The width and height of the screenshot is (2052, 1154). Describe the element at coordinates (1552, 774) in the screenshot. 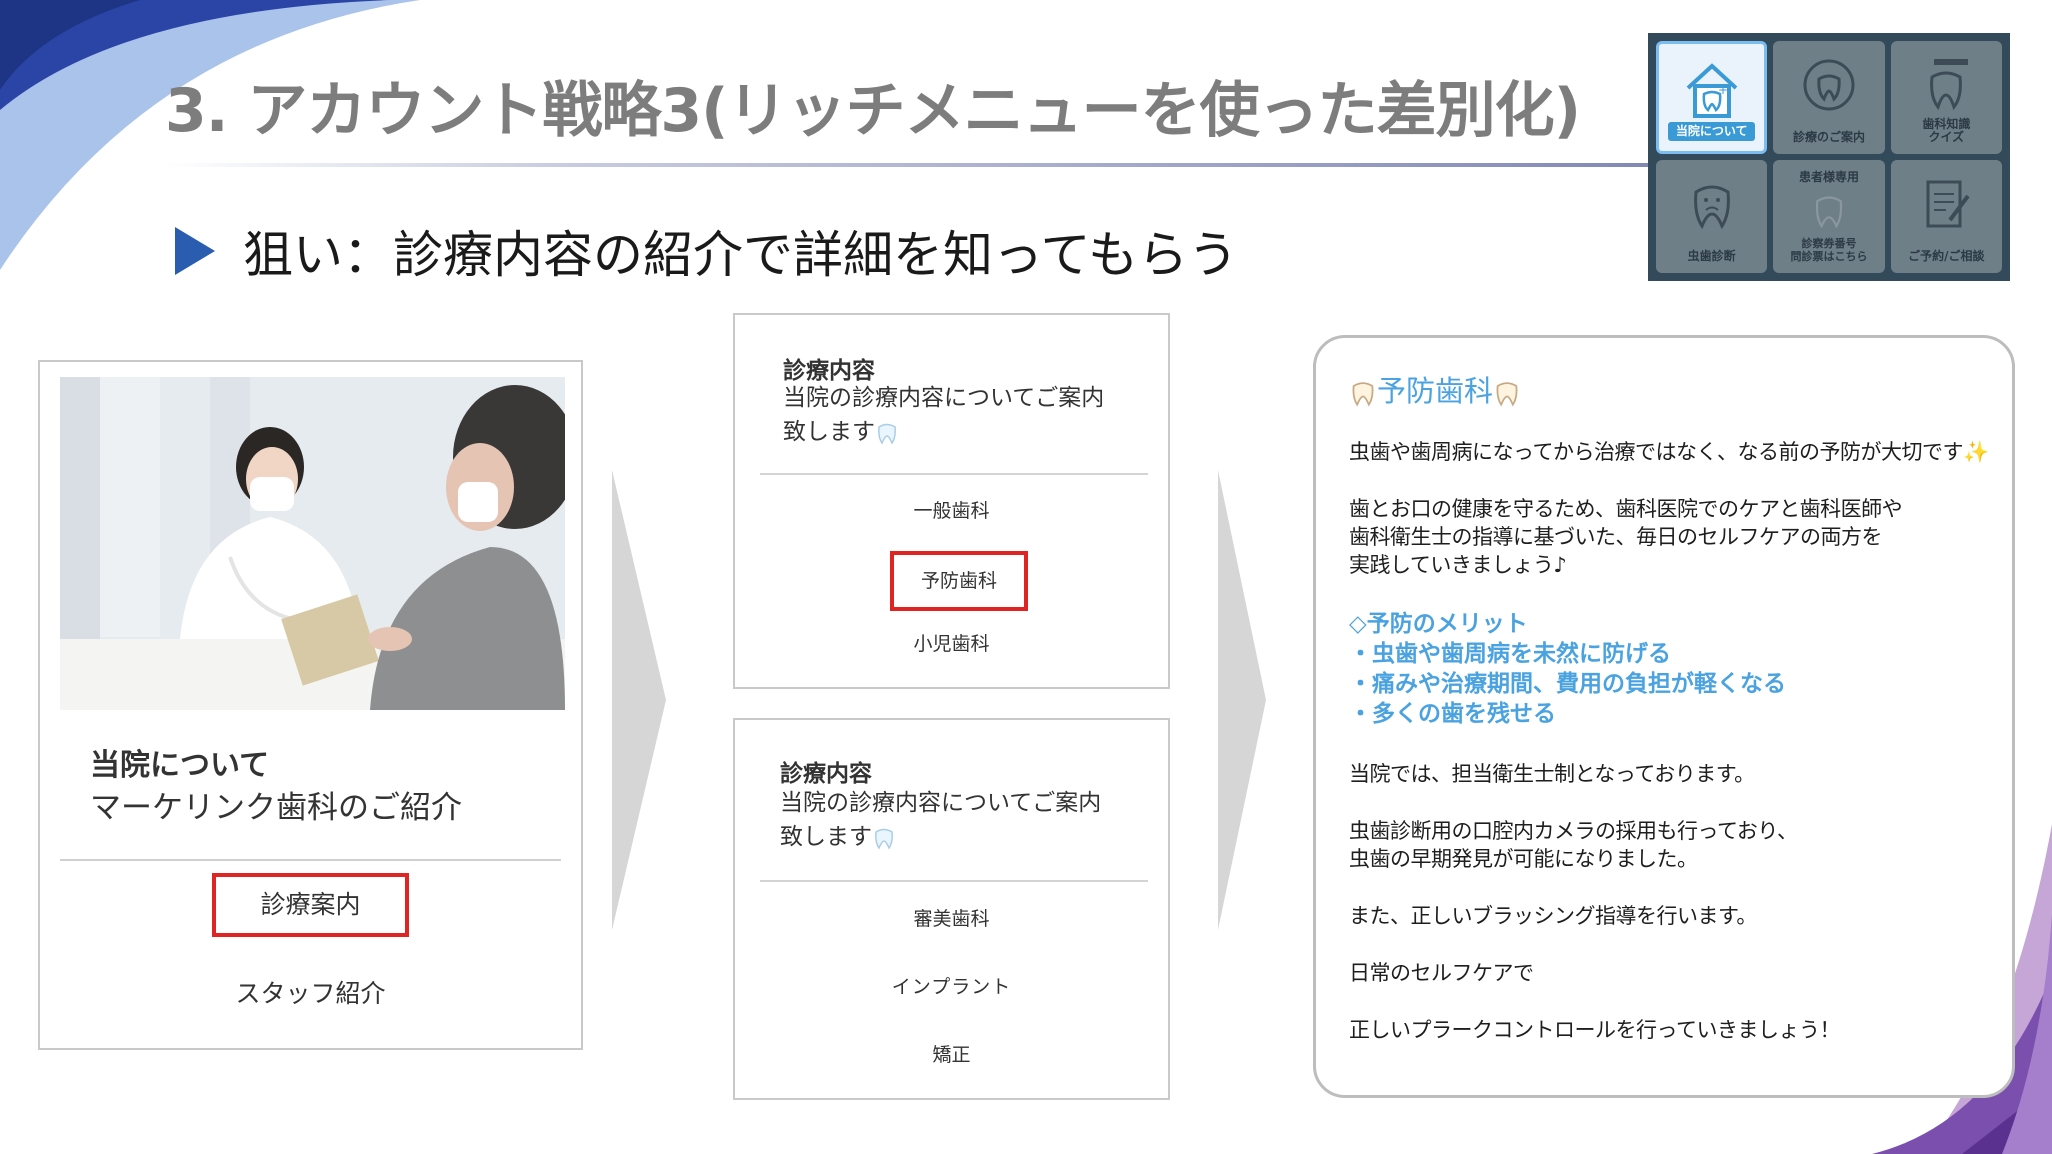

I see `message-line: 当院では、担当衛生士制となっております。` at that location.